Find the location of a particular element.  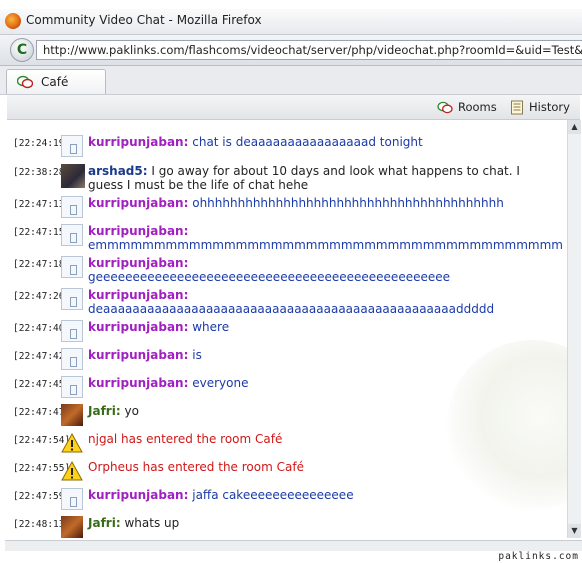

history-button: History is located at coordinates (540, 107).